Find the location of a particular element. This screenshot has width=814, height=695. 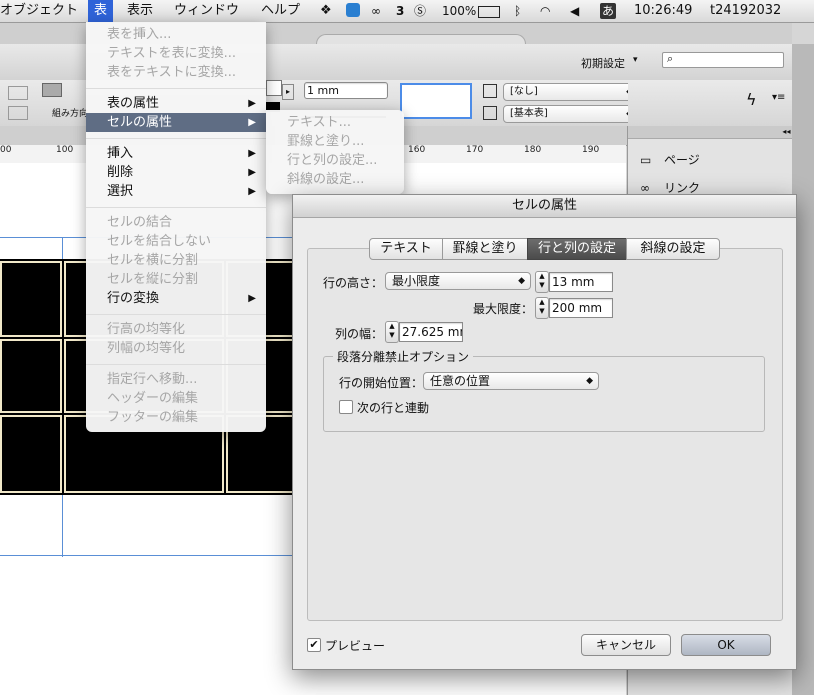

table-proxy-grid is located at coordinates (436, 101).